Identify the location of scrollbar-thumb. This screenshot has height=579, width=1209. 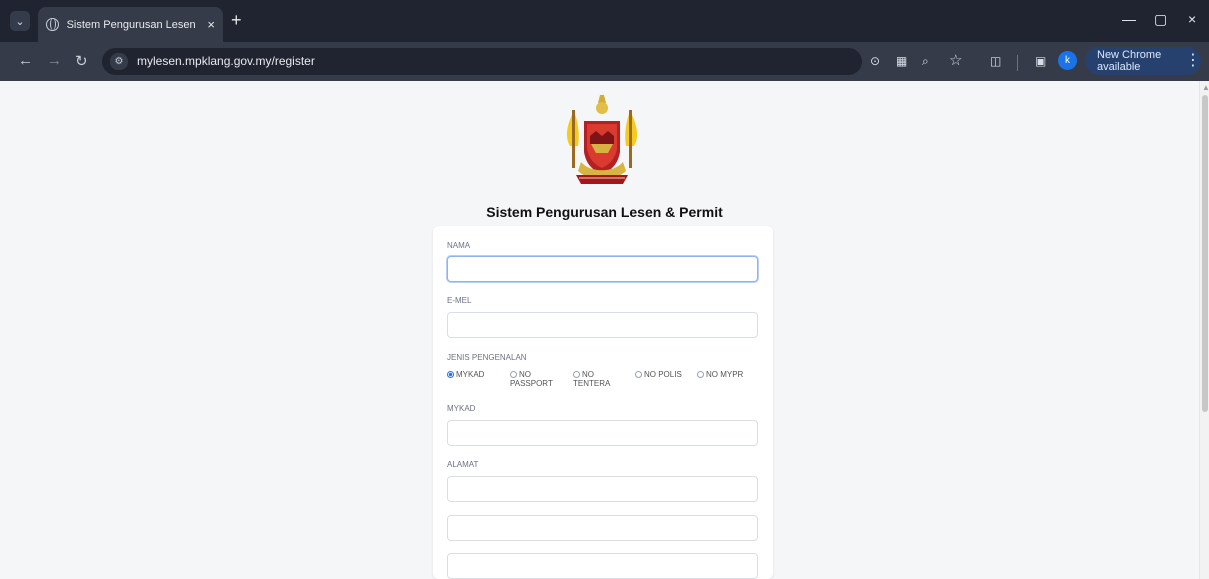
(1205, 253).